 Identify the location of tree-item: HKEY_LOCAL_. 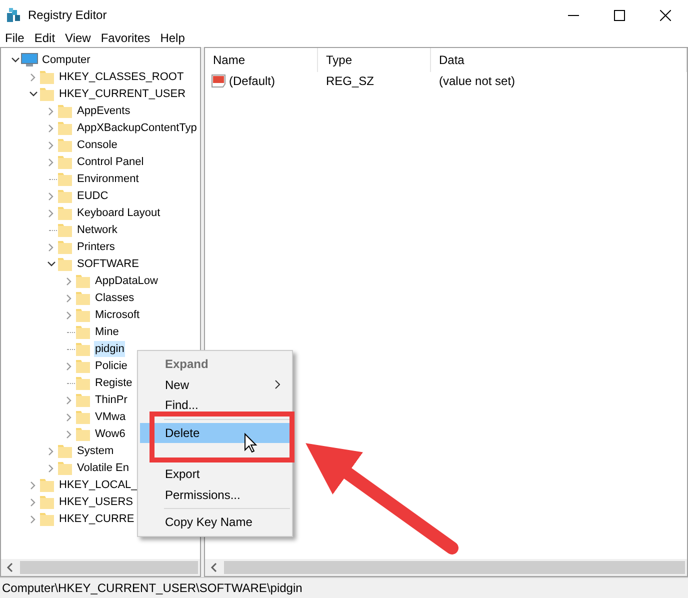
(98, 485).